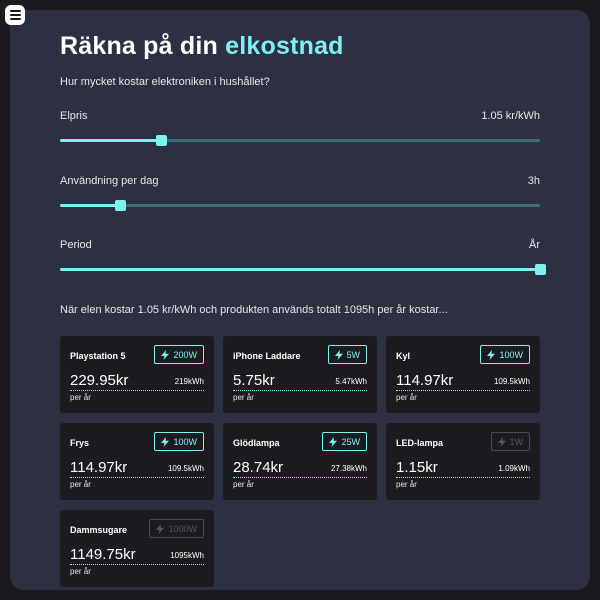 This screenshot has width=600, height=600. What do you see at coordinates (403, 356) in the screenshot?
I see `product-name: Kyl` at bounding box center [403, 356].